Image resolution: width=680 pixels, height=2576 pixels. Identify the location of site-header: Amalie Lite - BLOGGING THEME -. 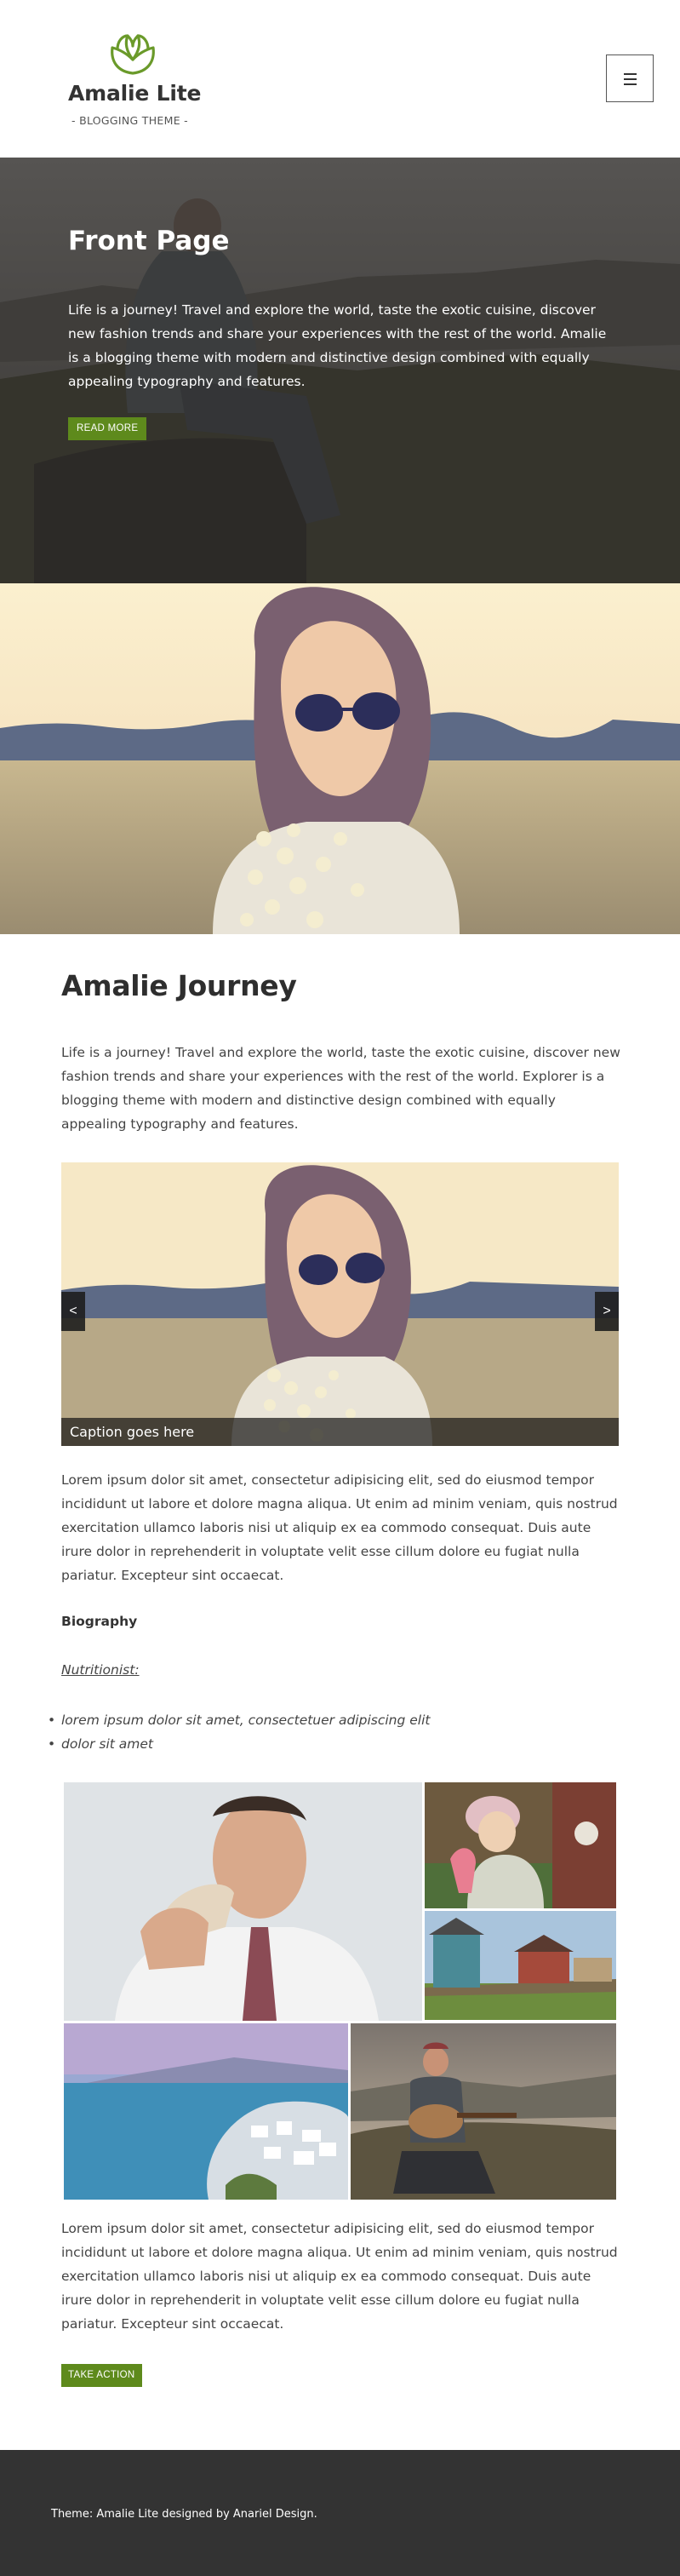
(340, 79).